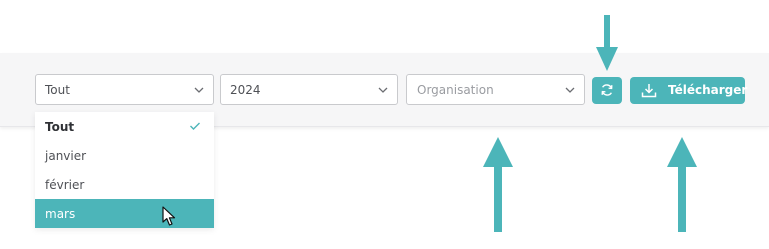 The height and width of the screenshot is (249, 769). Describe the element at coordinates (607, 43) in the screenshot. I see `annotation-arrow-down-icon` at that location.